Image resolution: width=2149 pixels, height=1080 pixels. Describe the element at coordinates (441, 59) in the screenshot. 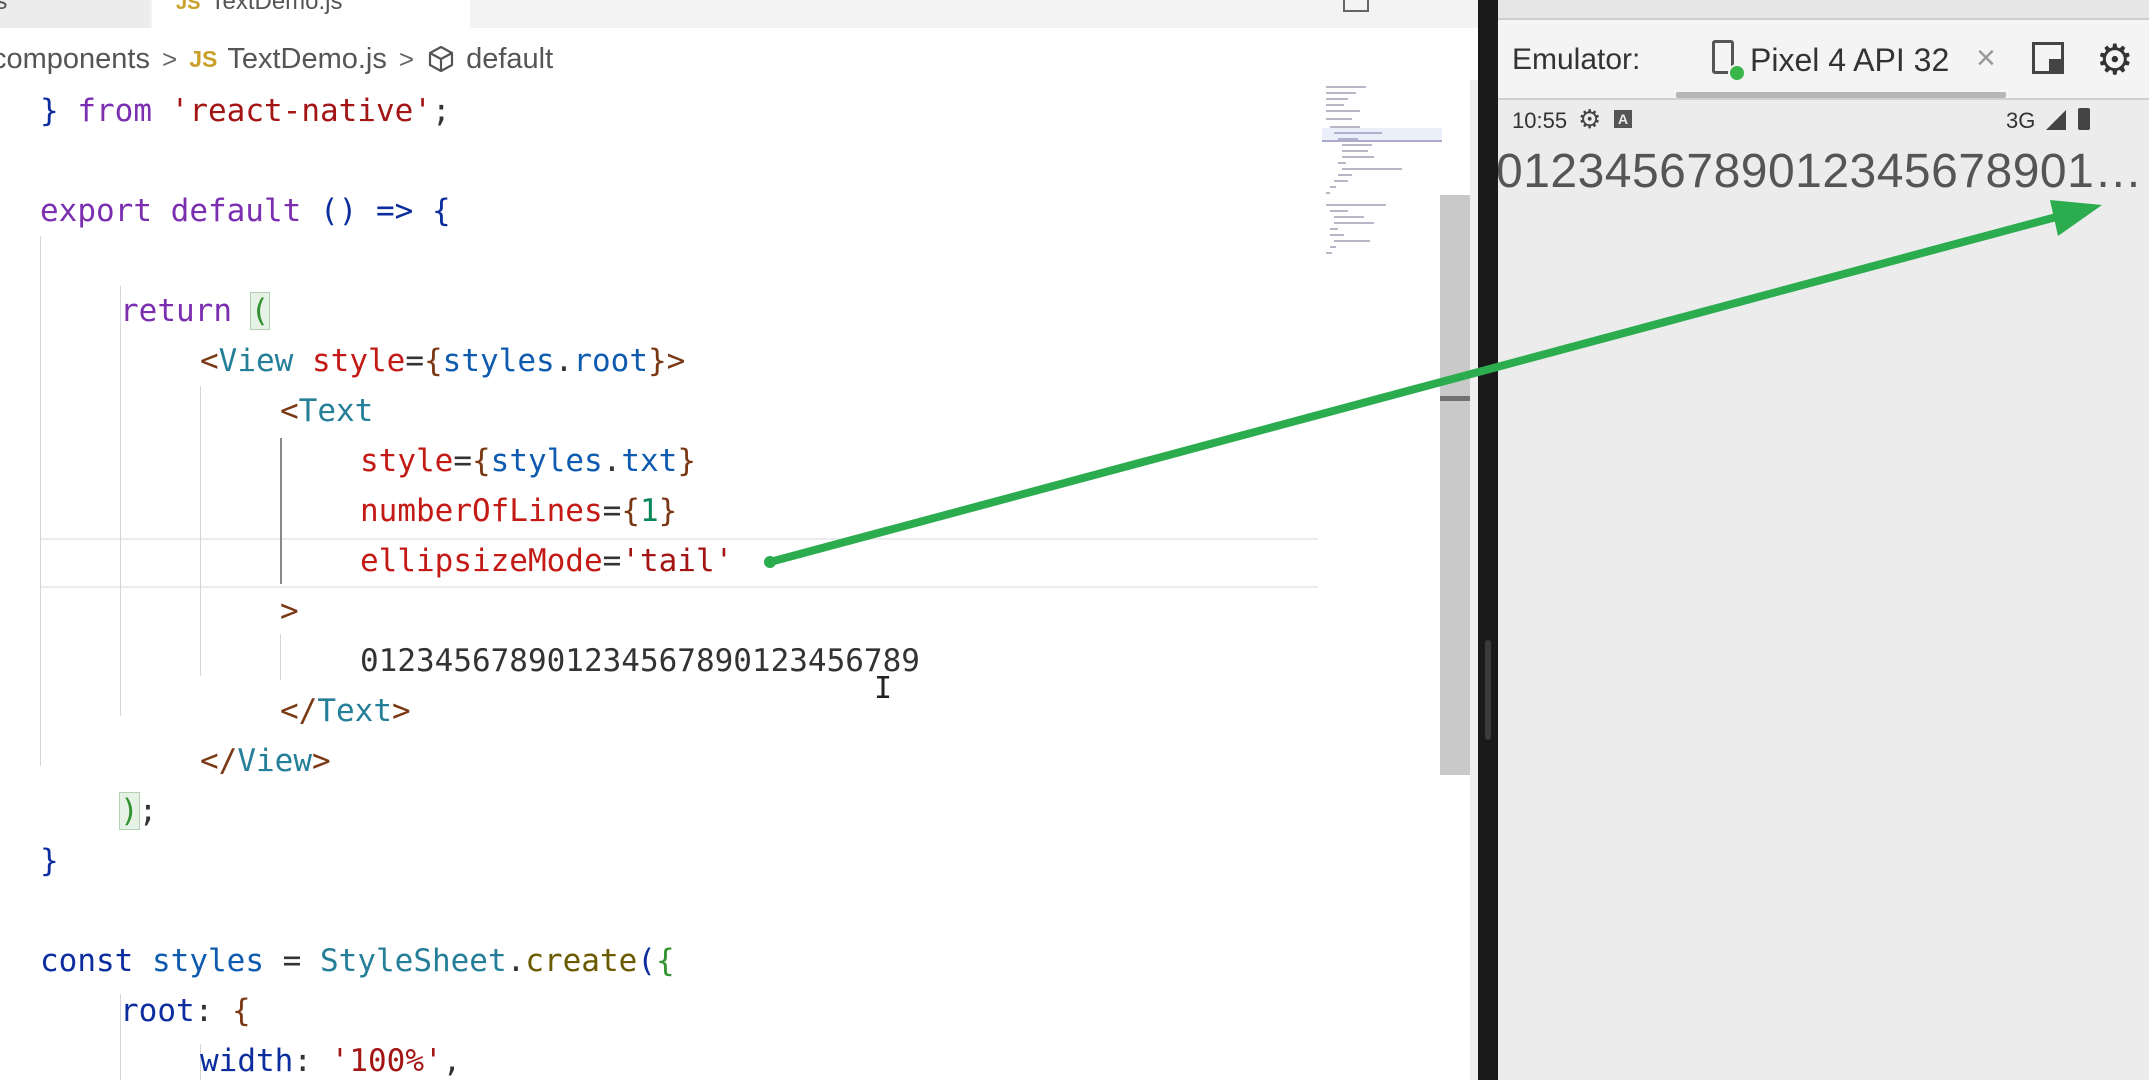

I see `symbol-module-icon` at that location.